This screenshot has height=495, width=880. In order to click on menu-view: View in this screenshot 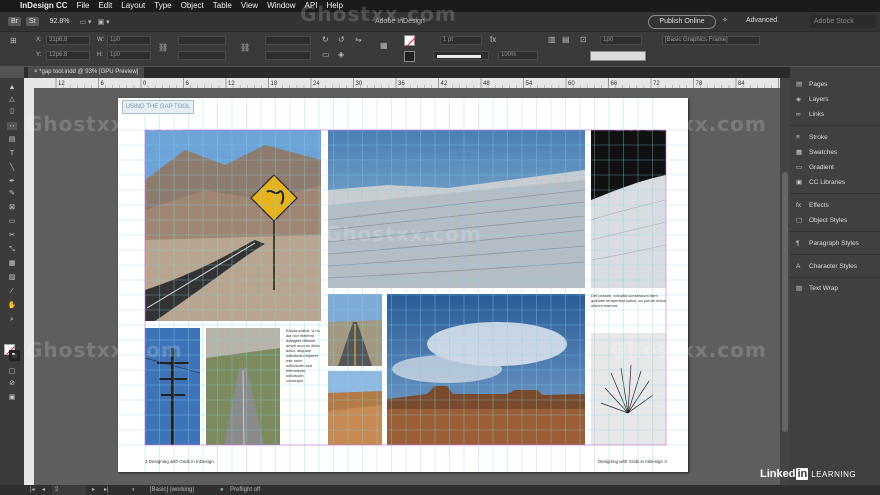, I will do `click(249, 6)`.